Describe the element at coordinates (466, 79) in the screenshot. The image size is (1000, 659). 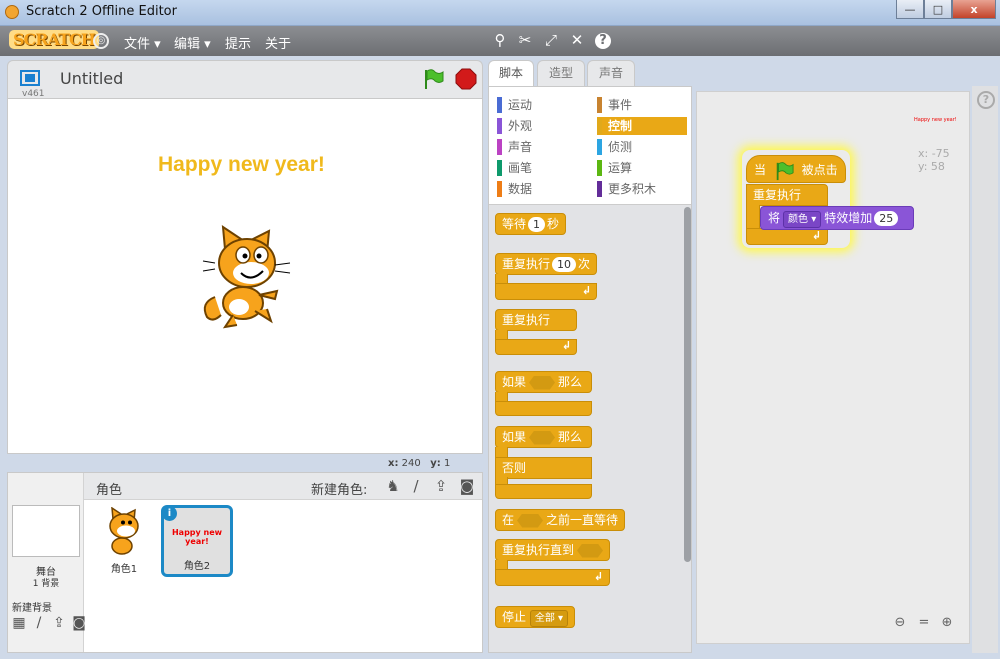
I see `stop-icon` at that location.